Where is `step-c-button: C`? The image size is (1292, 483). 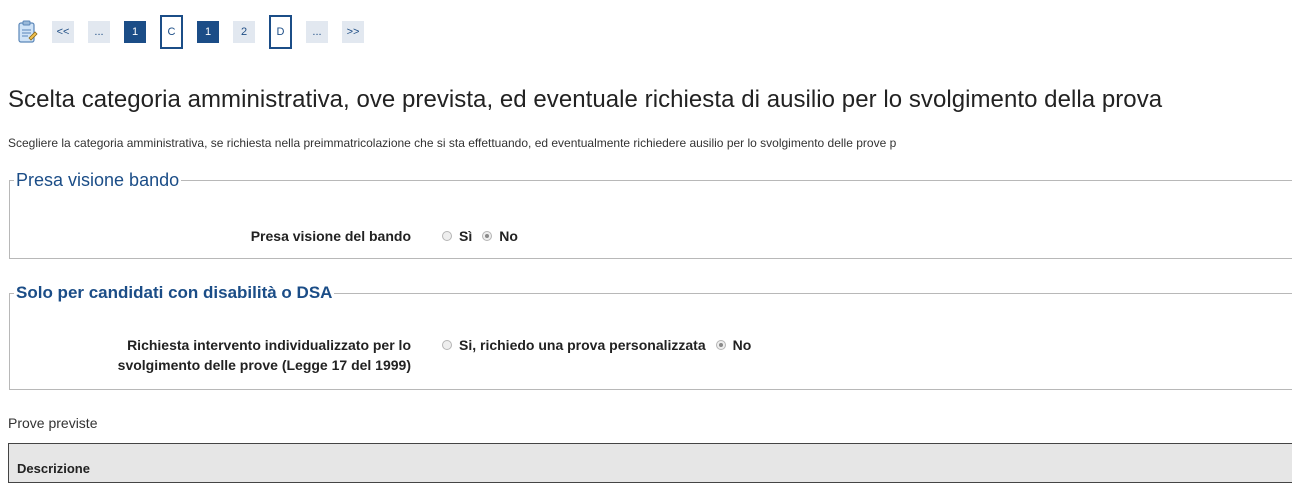 step-c-button: C is located at coordinates (171, 32).